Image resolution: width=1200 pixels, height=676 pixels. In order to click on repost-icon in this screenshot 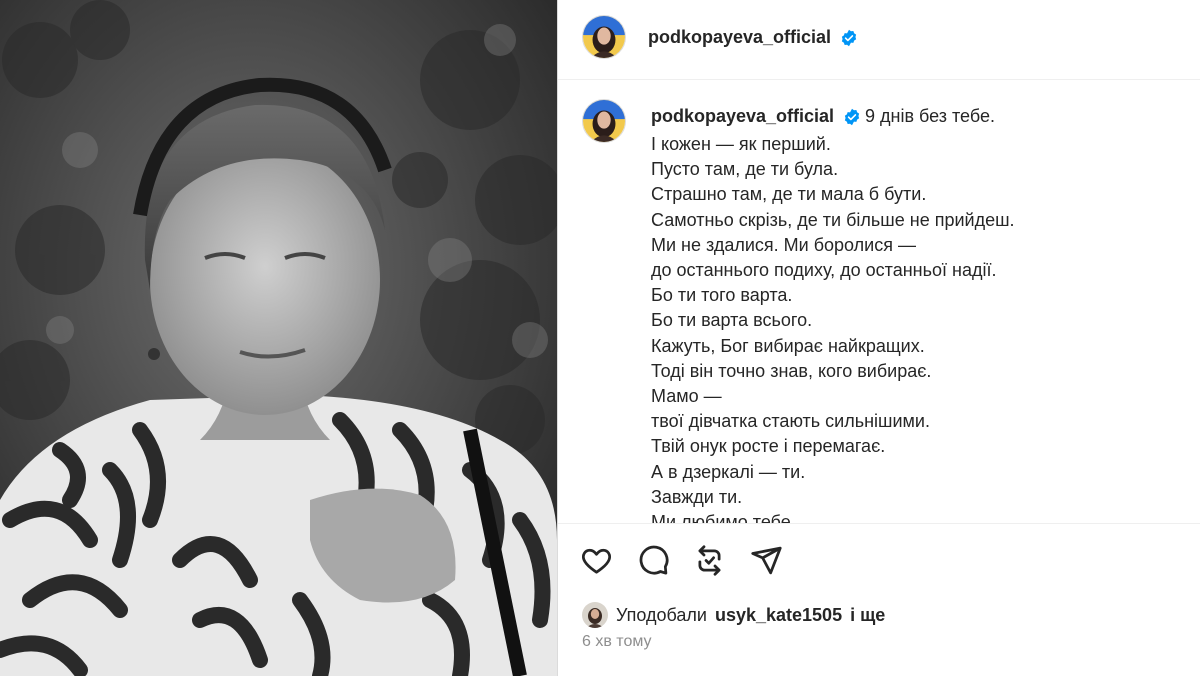, I will do `click(709, 560)`.